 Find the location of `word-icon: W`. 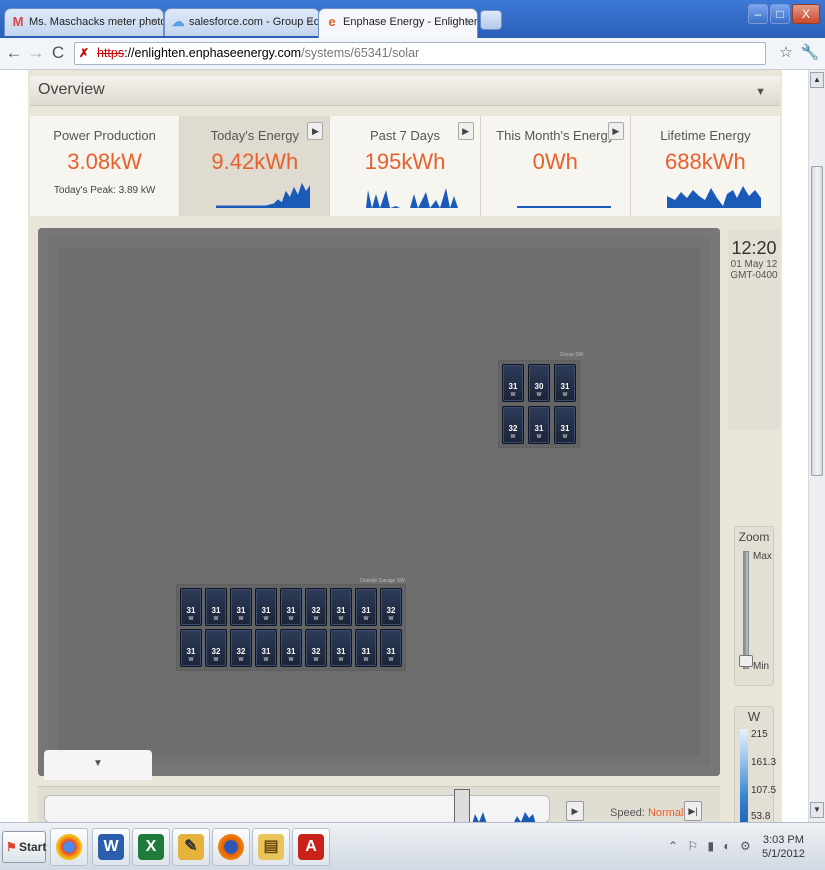

word-icon: W is located at coordinates (111, 847).